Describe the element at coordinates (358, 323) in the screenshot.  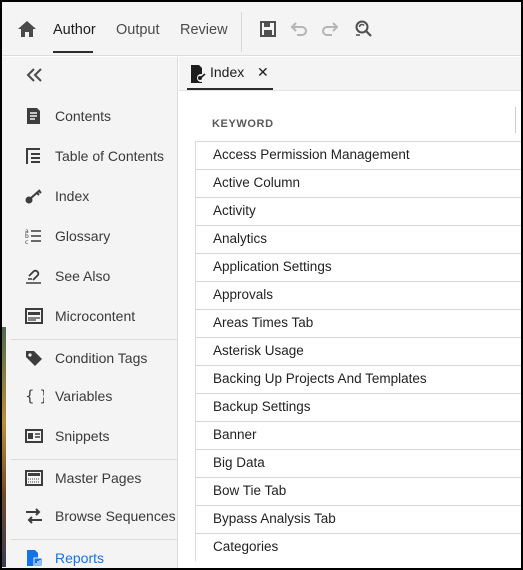
I see `table-row: Areas Times Tab` at that location.